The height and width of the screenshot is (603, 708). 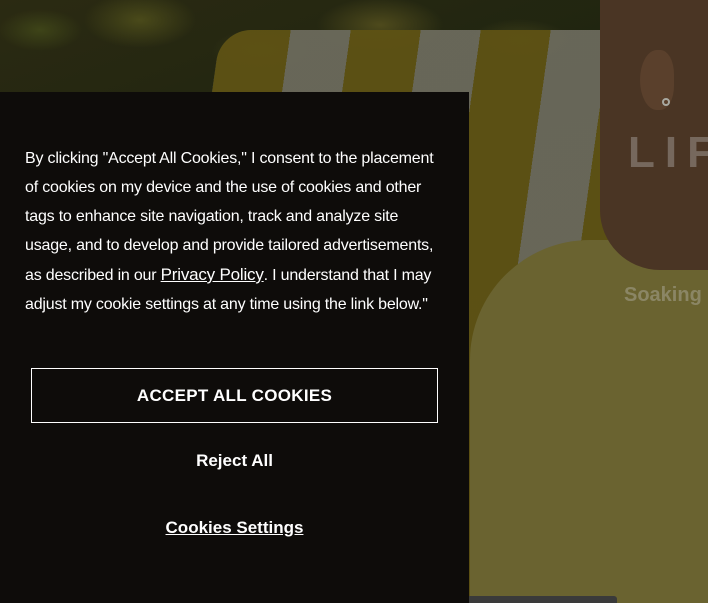 What do you see at coordinates (234, 395) in the screenshot?
I see `accept-all-cookies-button: ACCEPT ALL COOKIES` at bounding box center [234, 395].